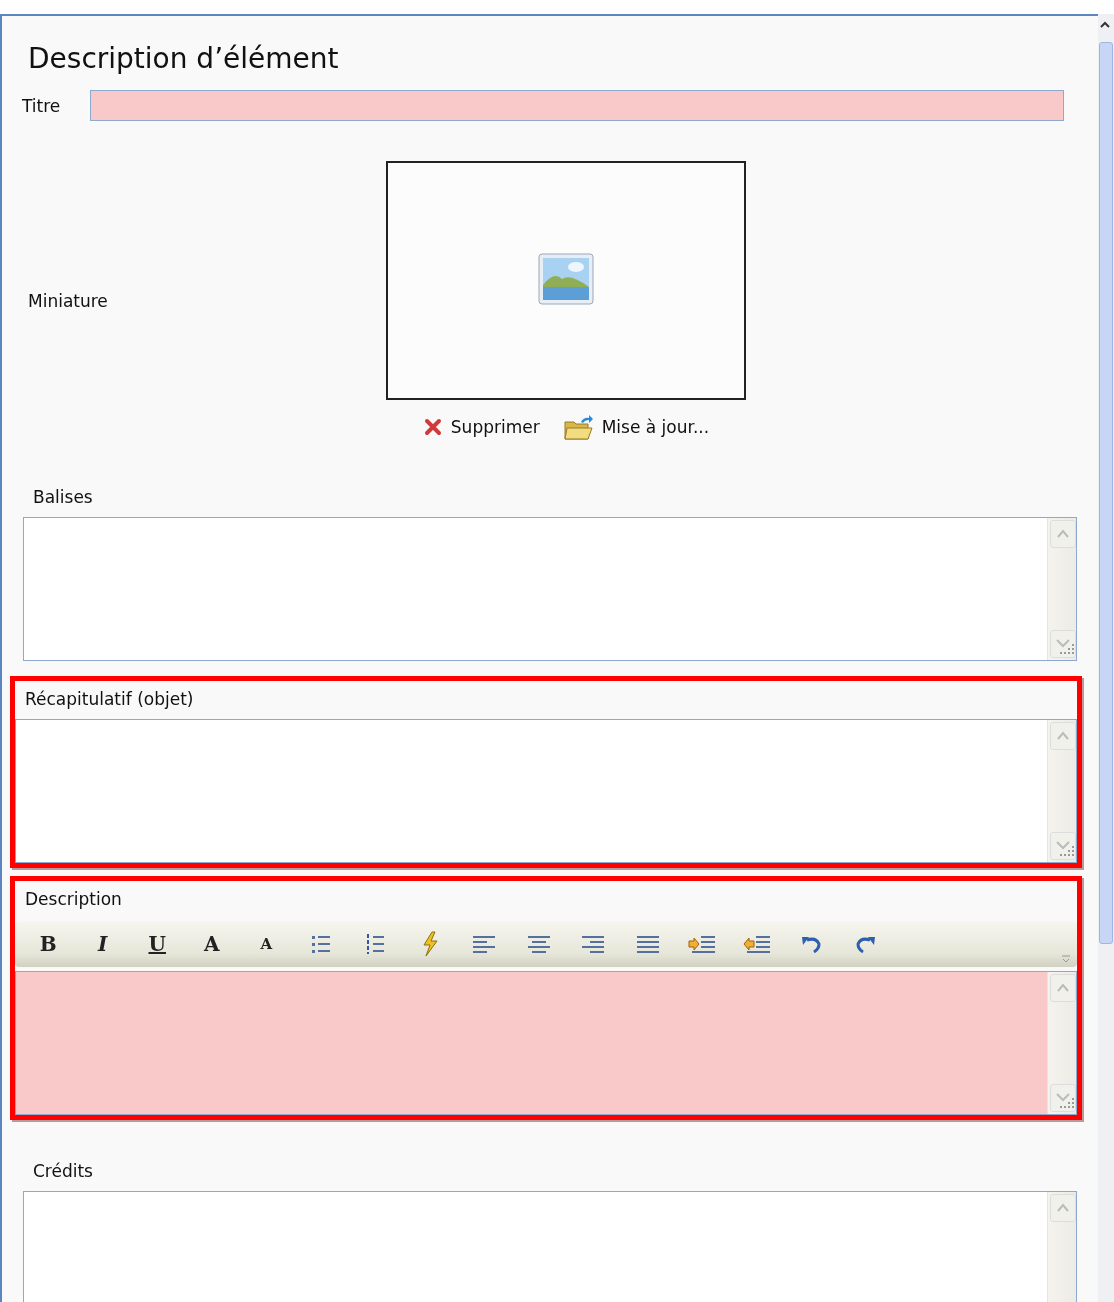  Describe the element at coordinates (63, 1171) in the screenshot. I see `field-label: Crédits` at that location.